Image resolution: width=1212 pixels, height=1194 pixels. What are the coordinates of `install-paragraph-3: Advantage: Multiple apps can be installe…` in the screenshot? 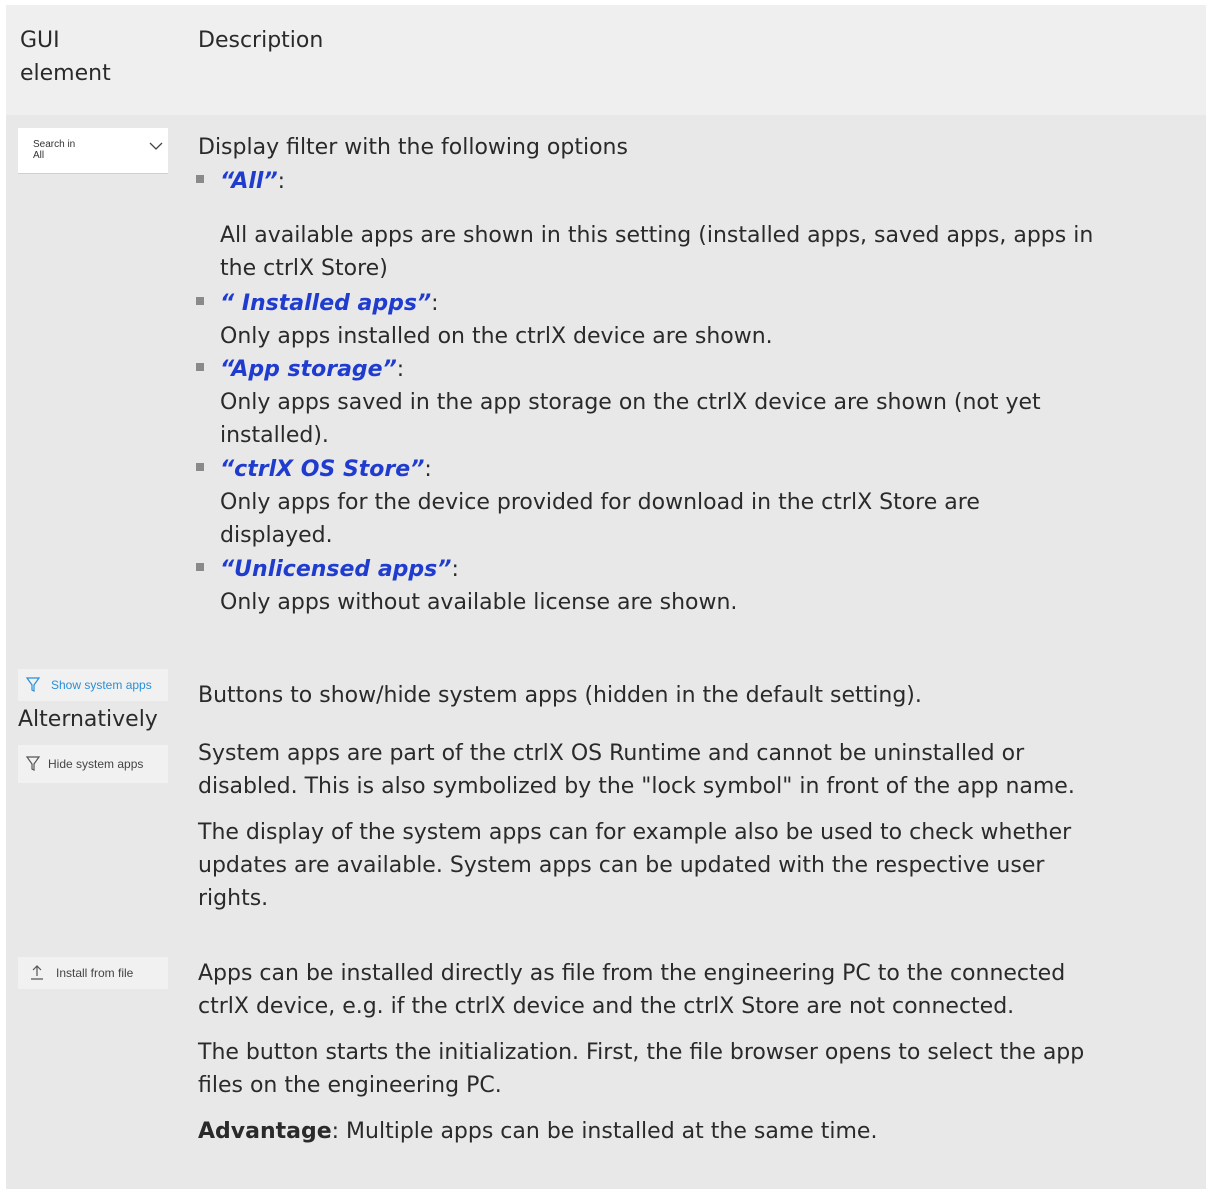 It's located at (537, 1131).